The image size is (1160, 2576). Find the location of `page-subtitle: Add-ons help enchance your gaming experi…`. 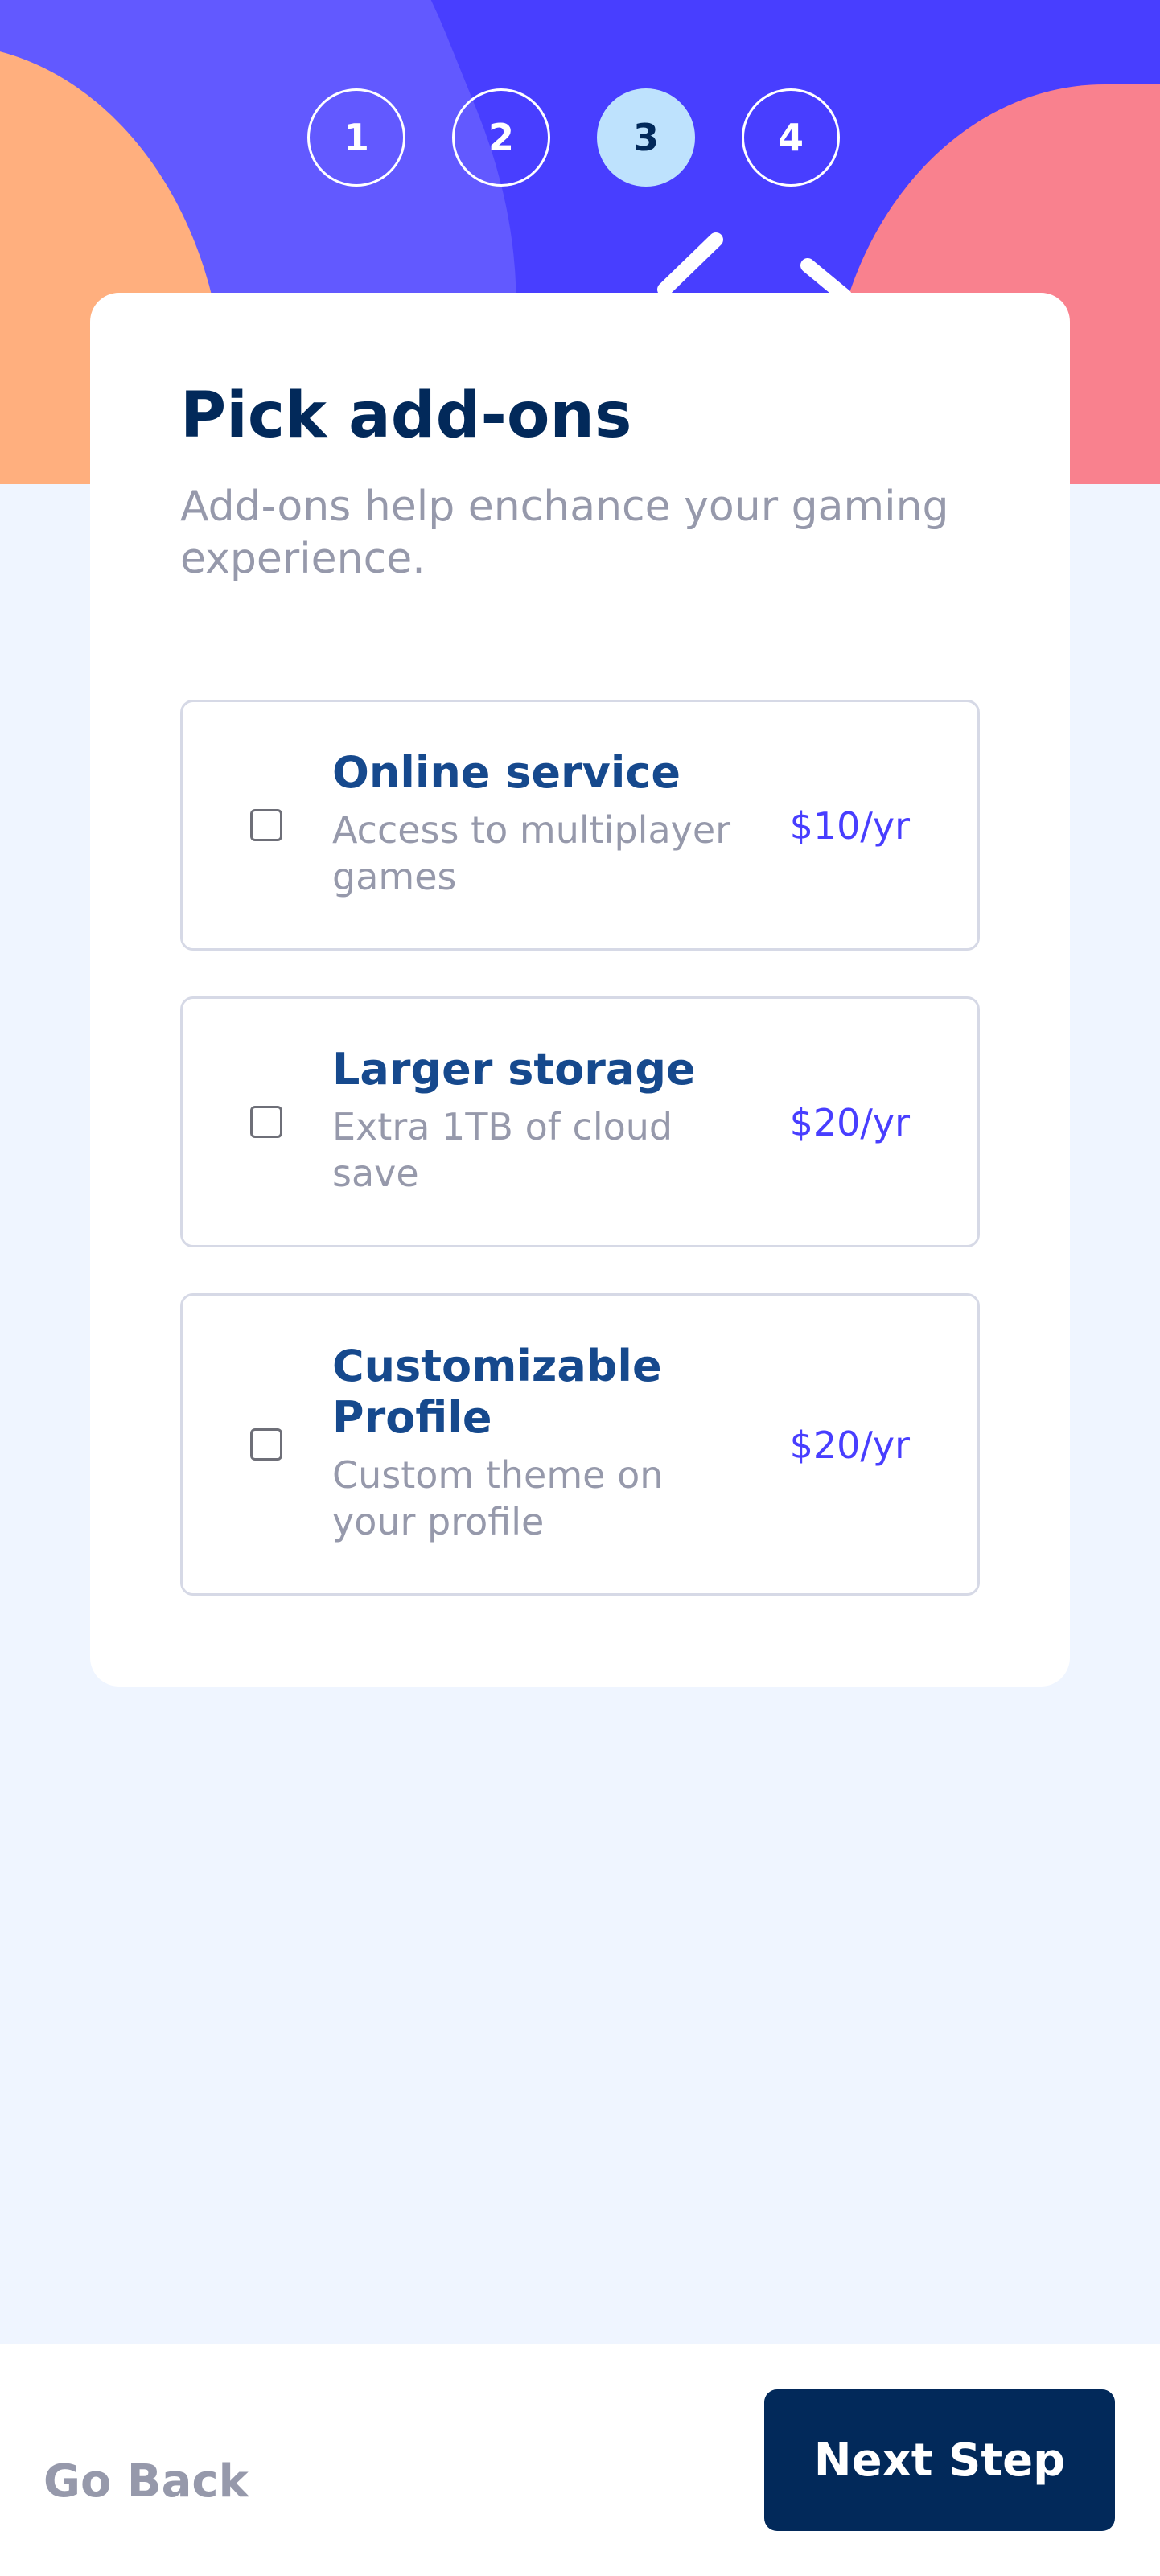

page-subtitle: Add-ons help enchance your gaming experi… is located at coordinates (564, 533).